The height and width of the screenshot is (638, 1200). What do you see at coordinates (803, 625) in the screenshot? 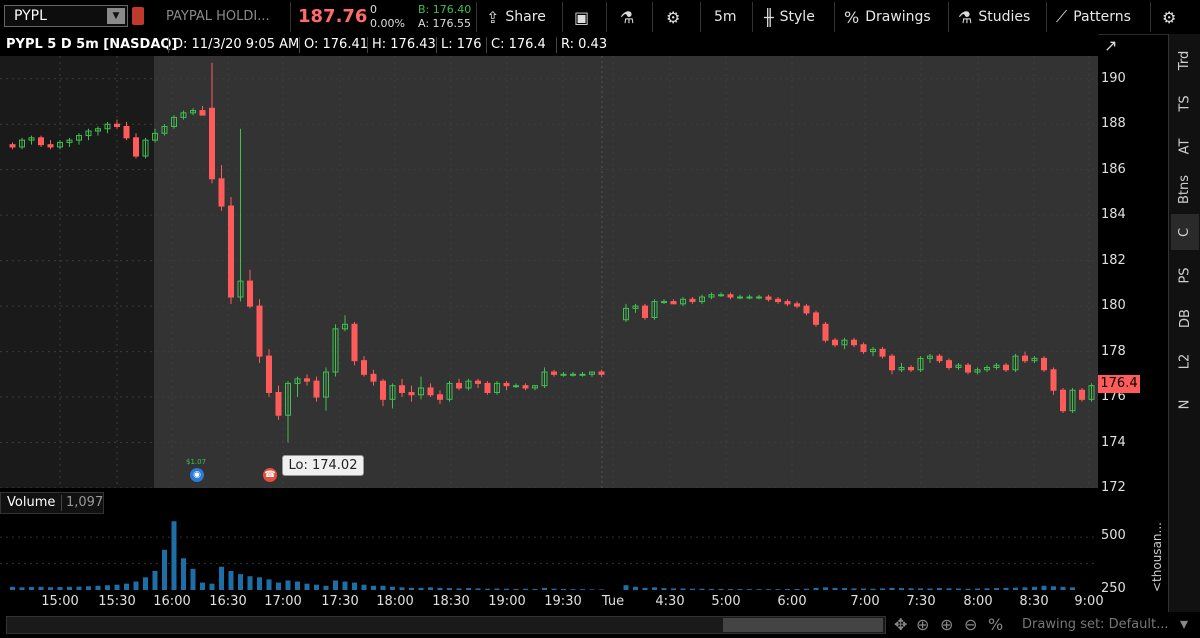
I see `scroll-thumb` at bounding box center [803, 625].